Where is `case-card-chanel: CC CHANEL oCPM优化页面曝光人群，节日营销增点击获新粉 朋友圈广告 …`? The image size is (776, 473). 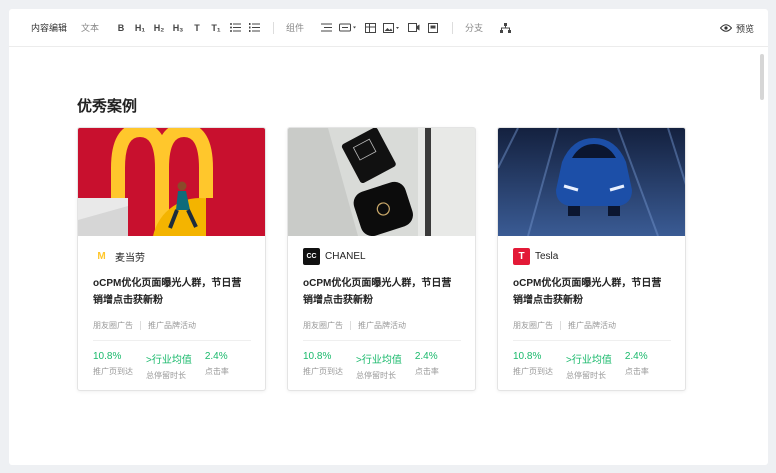 case-card-chanel: CC CHANEL oCPM优化页面曝光人群，节日营销增点击获新粉 朋友圈广告 … is located at coordinates (381, 259).